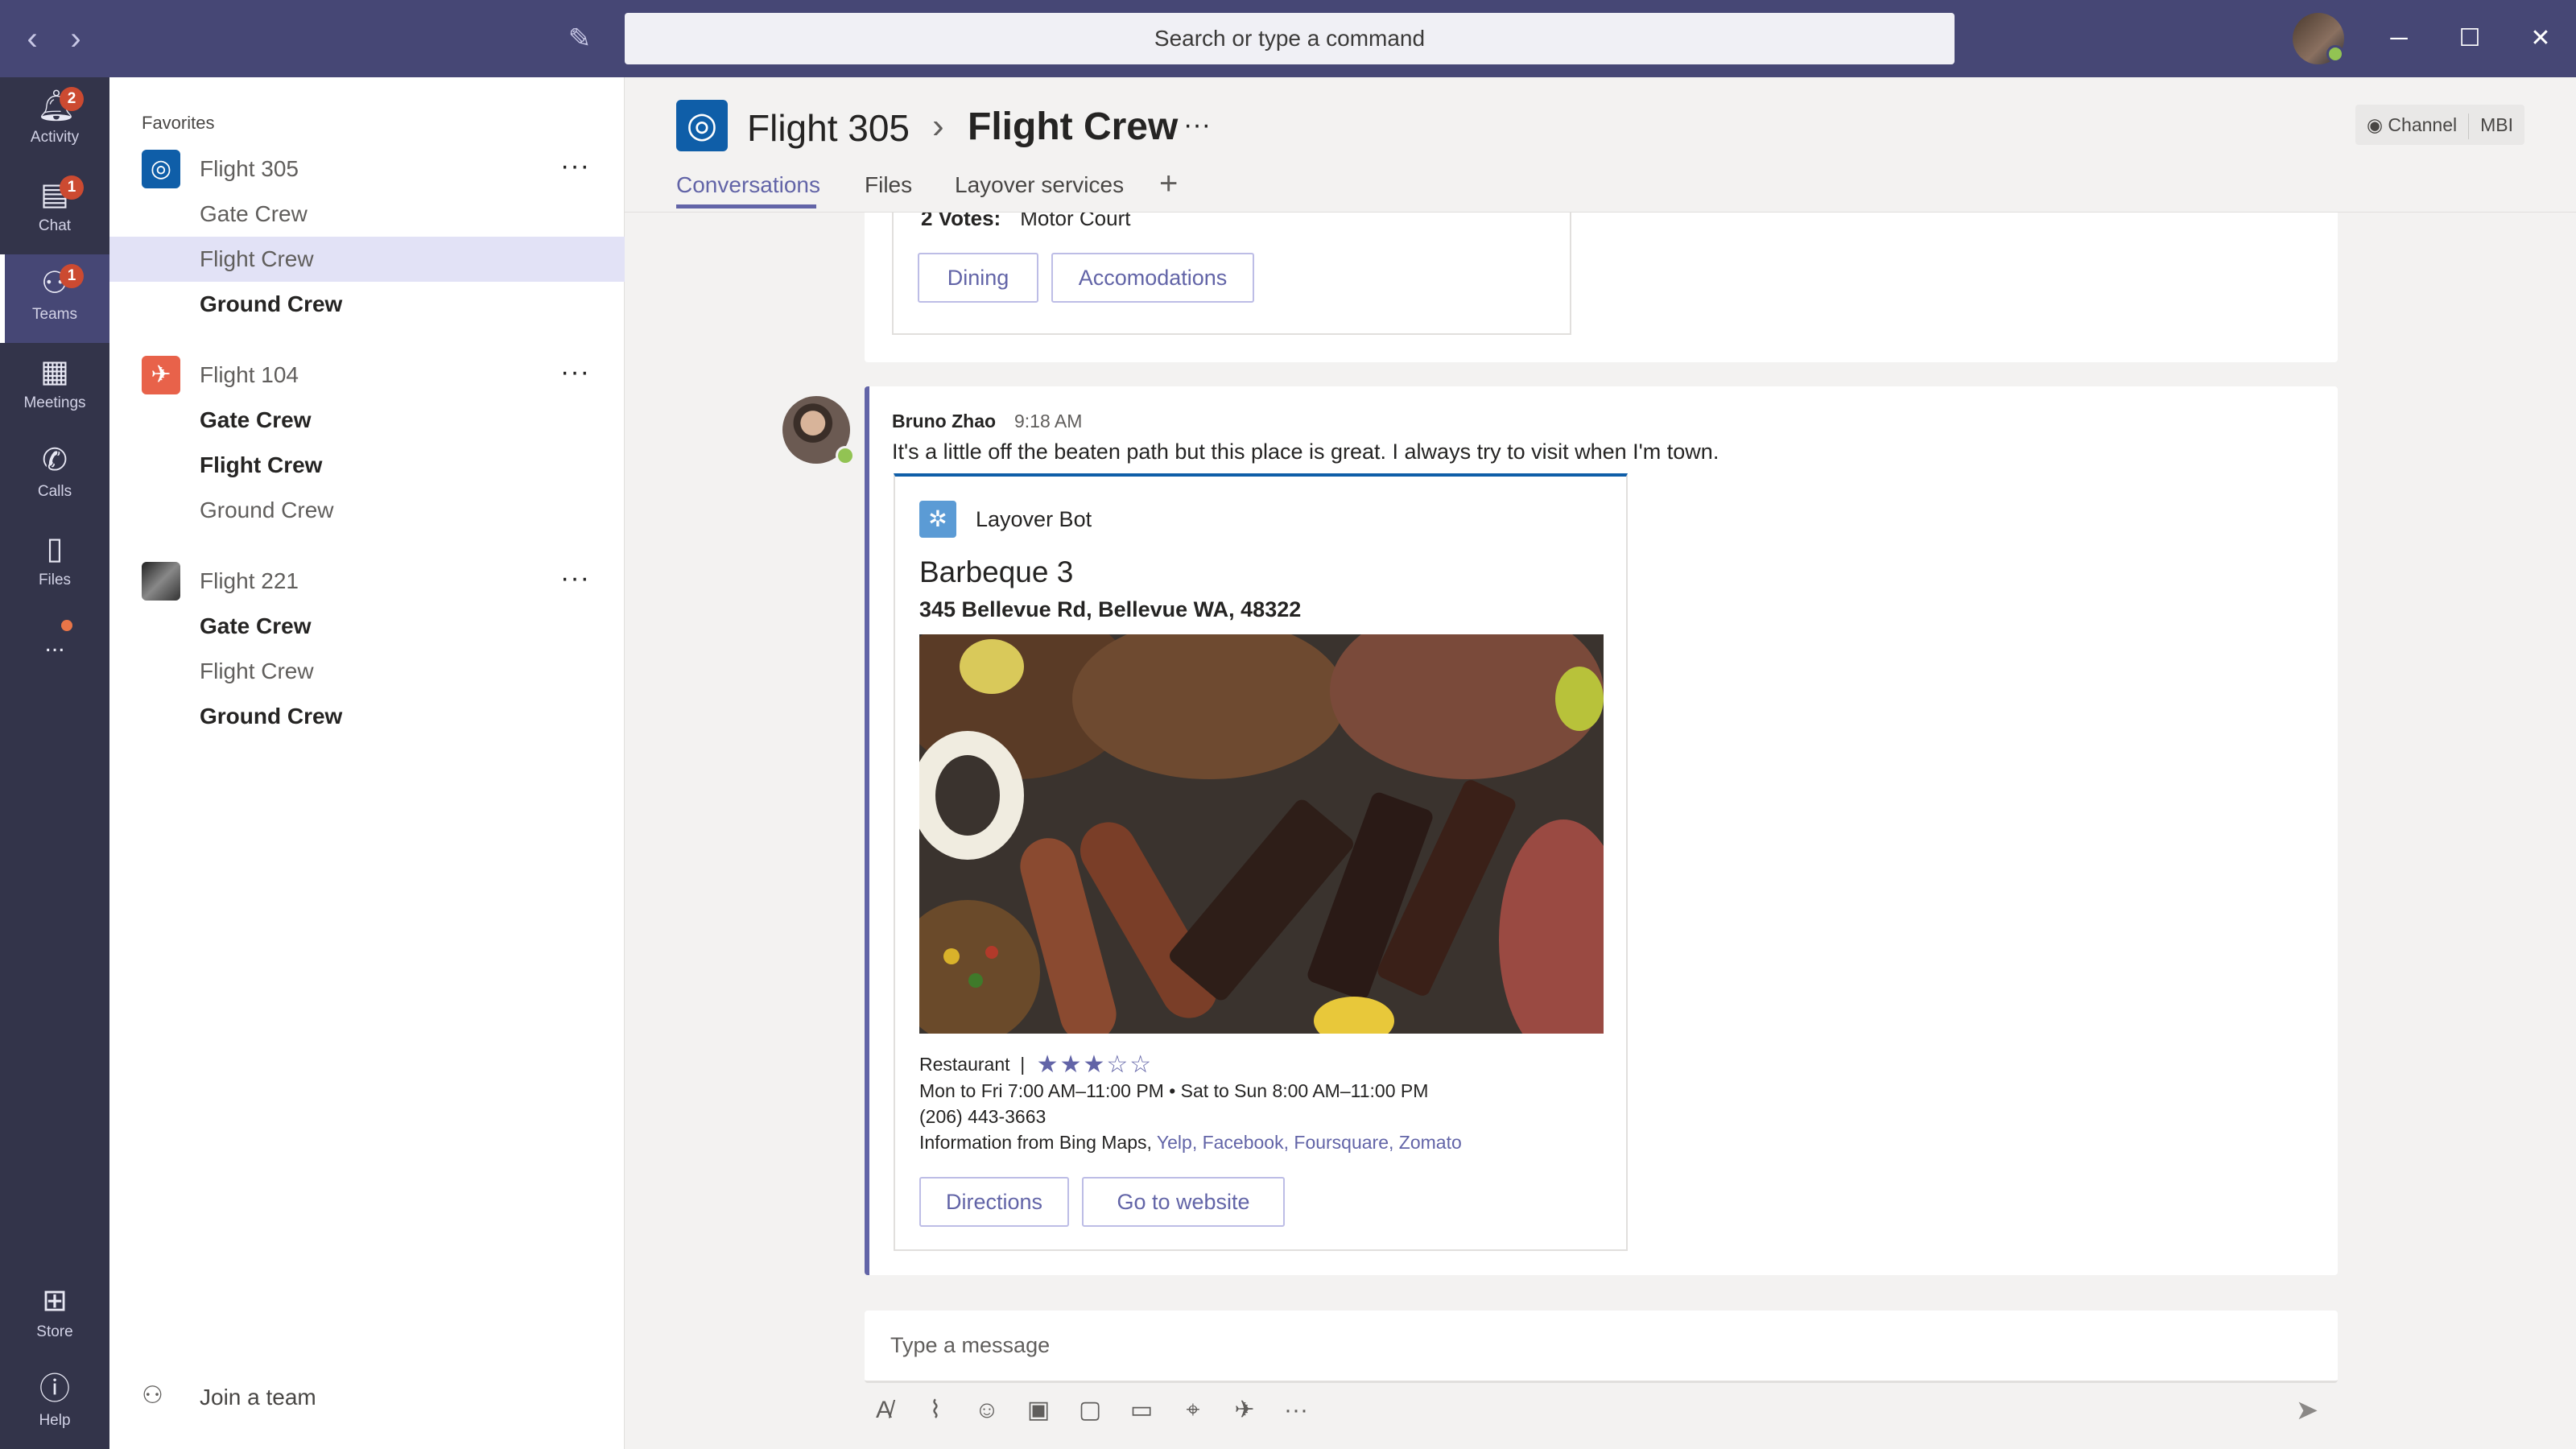 This screenshot has height=1449, width=2576. What do you see at coordinates (1343, 1142) in the screenshot?
I see `foursquare-link: Foursquare,` at bounding box center [1343, 1142].